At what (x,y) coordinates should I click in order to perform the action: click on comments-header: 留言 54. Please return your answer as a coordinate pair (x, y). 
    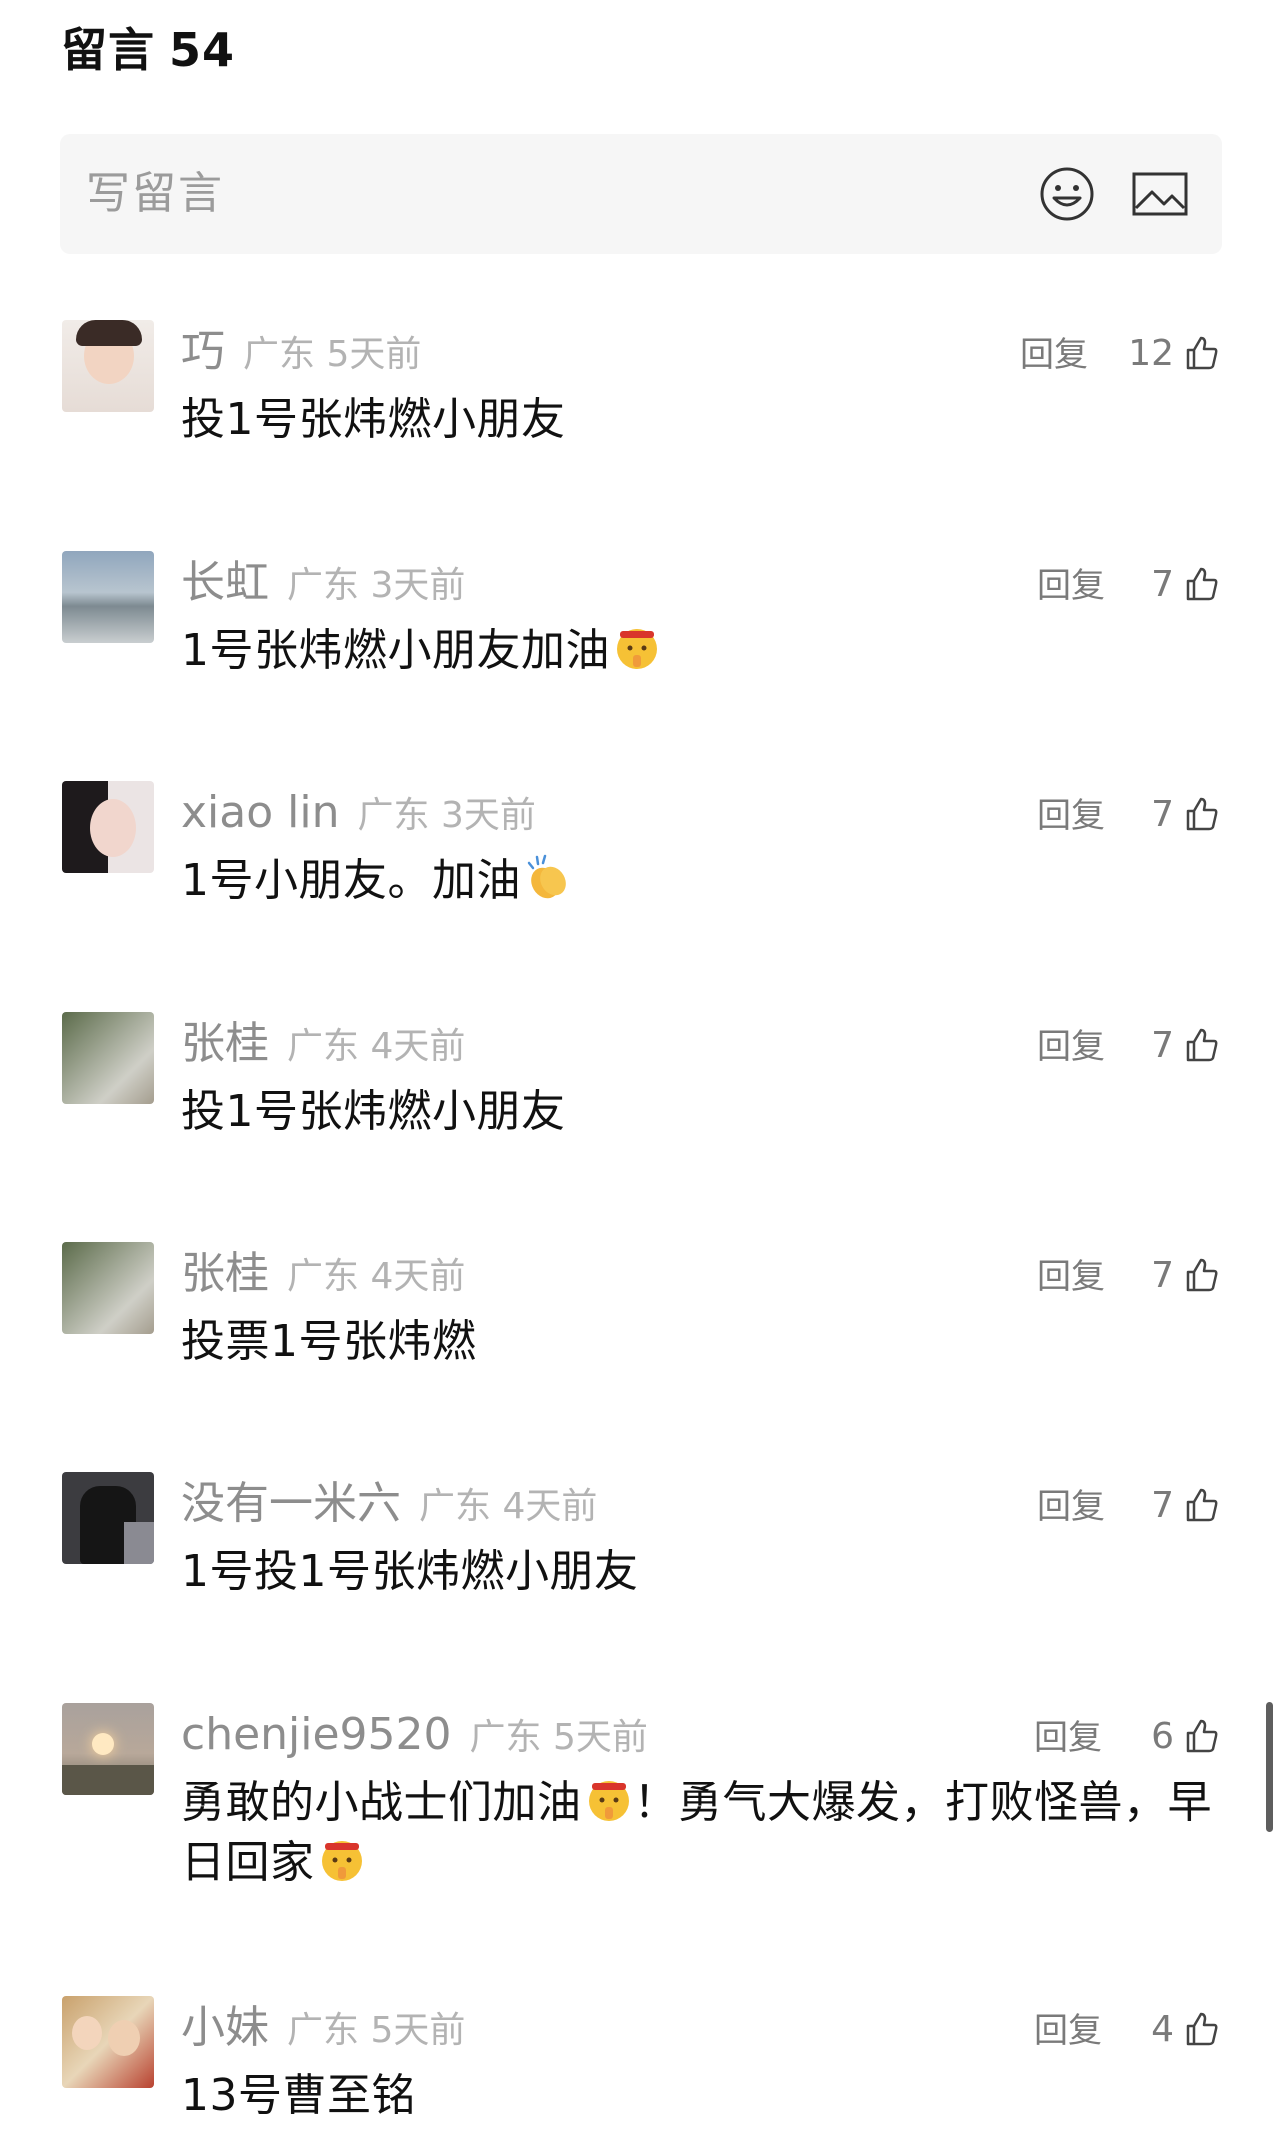
    Looking at the image, I should click on (148, 47).